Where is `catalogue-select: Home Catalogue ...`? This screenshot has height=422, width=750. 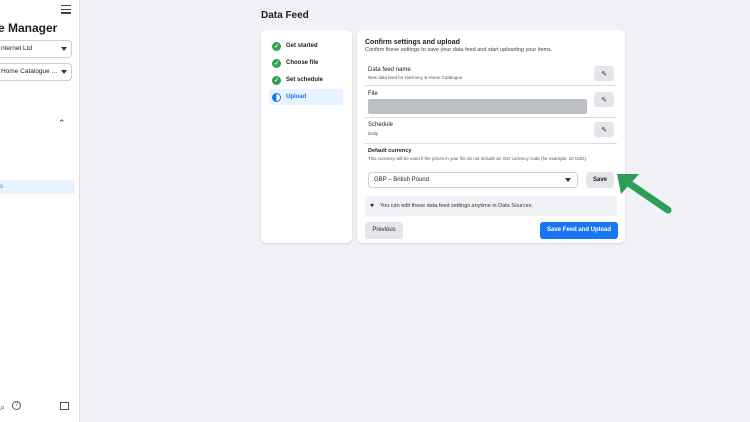
catalogue-select: Home Catalogue ... is located at coordinates (36, 72).